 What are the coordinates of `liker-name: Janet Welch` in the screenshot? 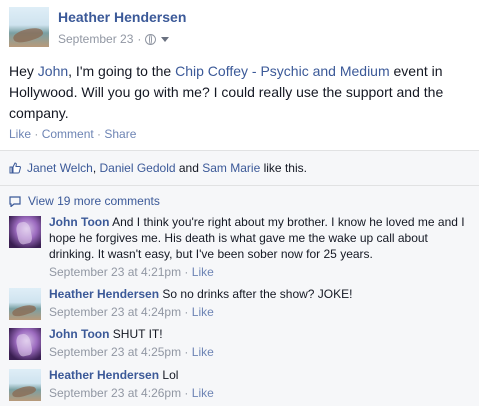 It's located at (60, 168).